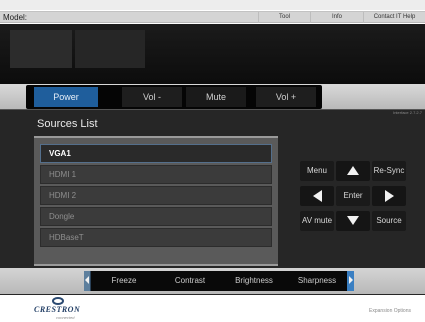  I want to click on footer: CRESTRON connected Expansion Options, so click(212, 308).